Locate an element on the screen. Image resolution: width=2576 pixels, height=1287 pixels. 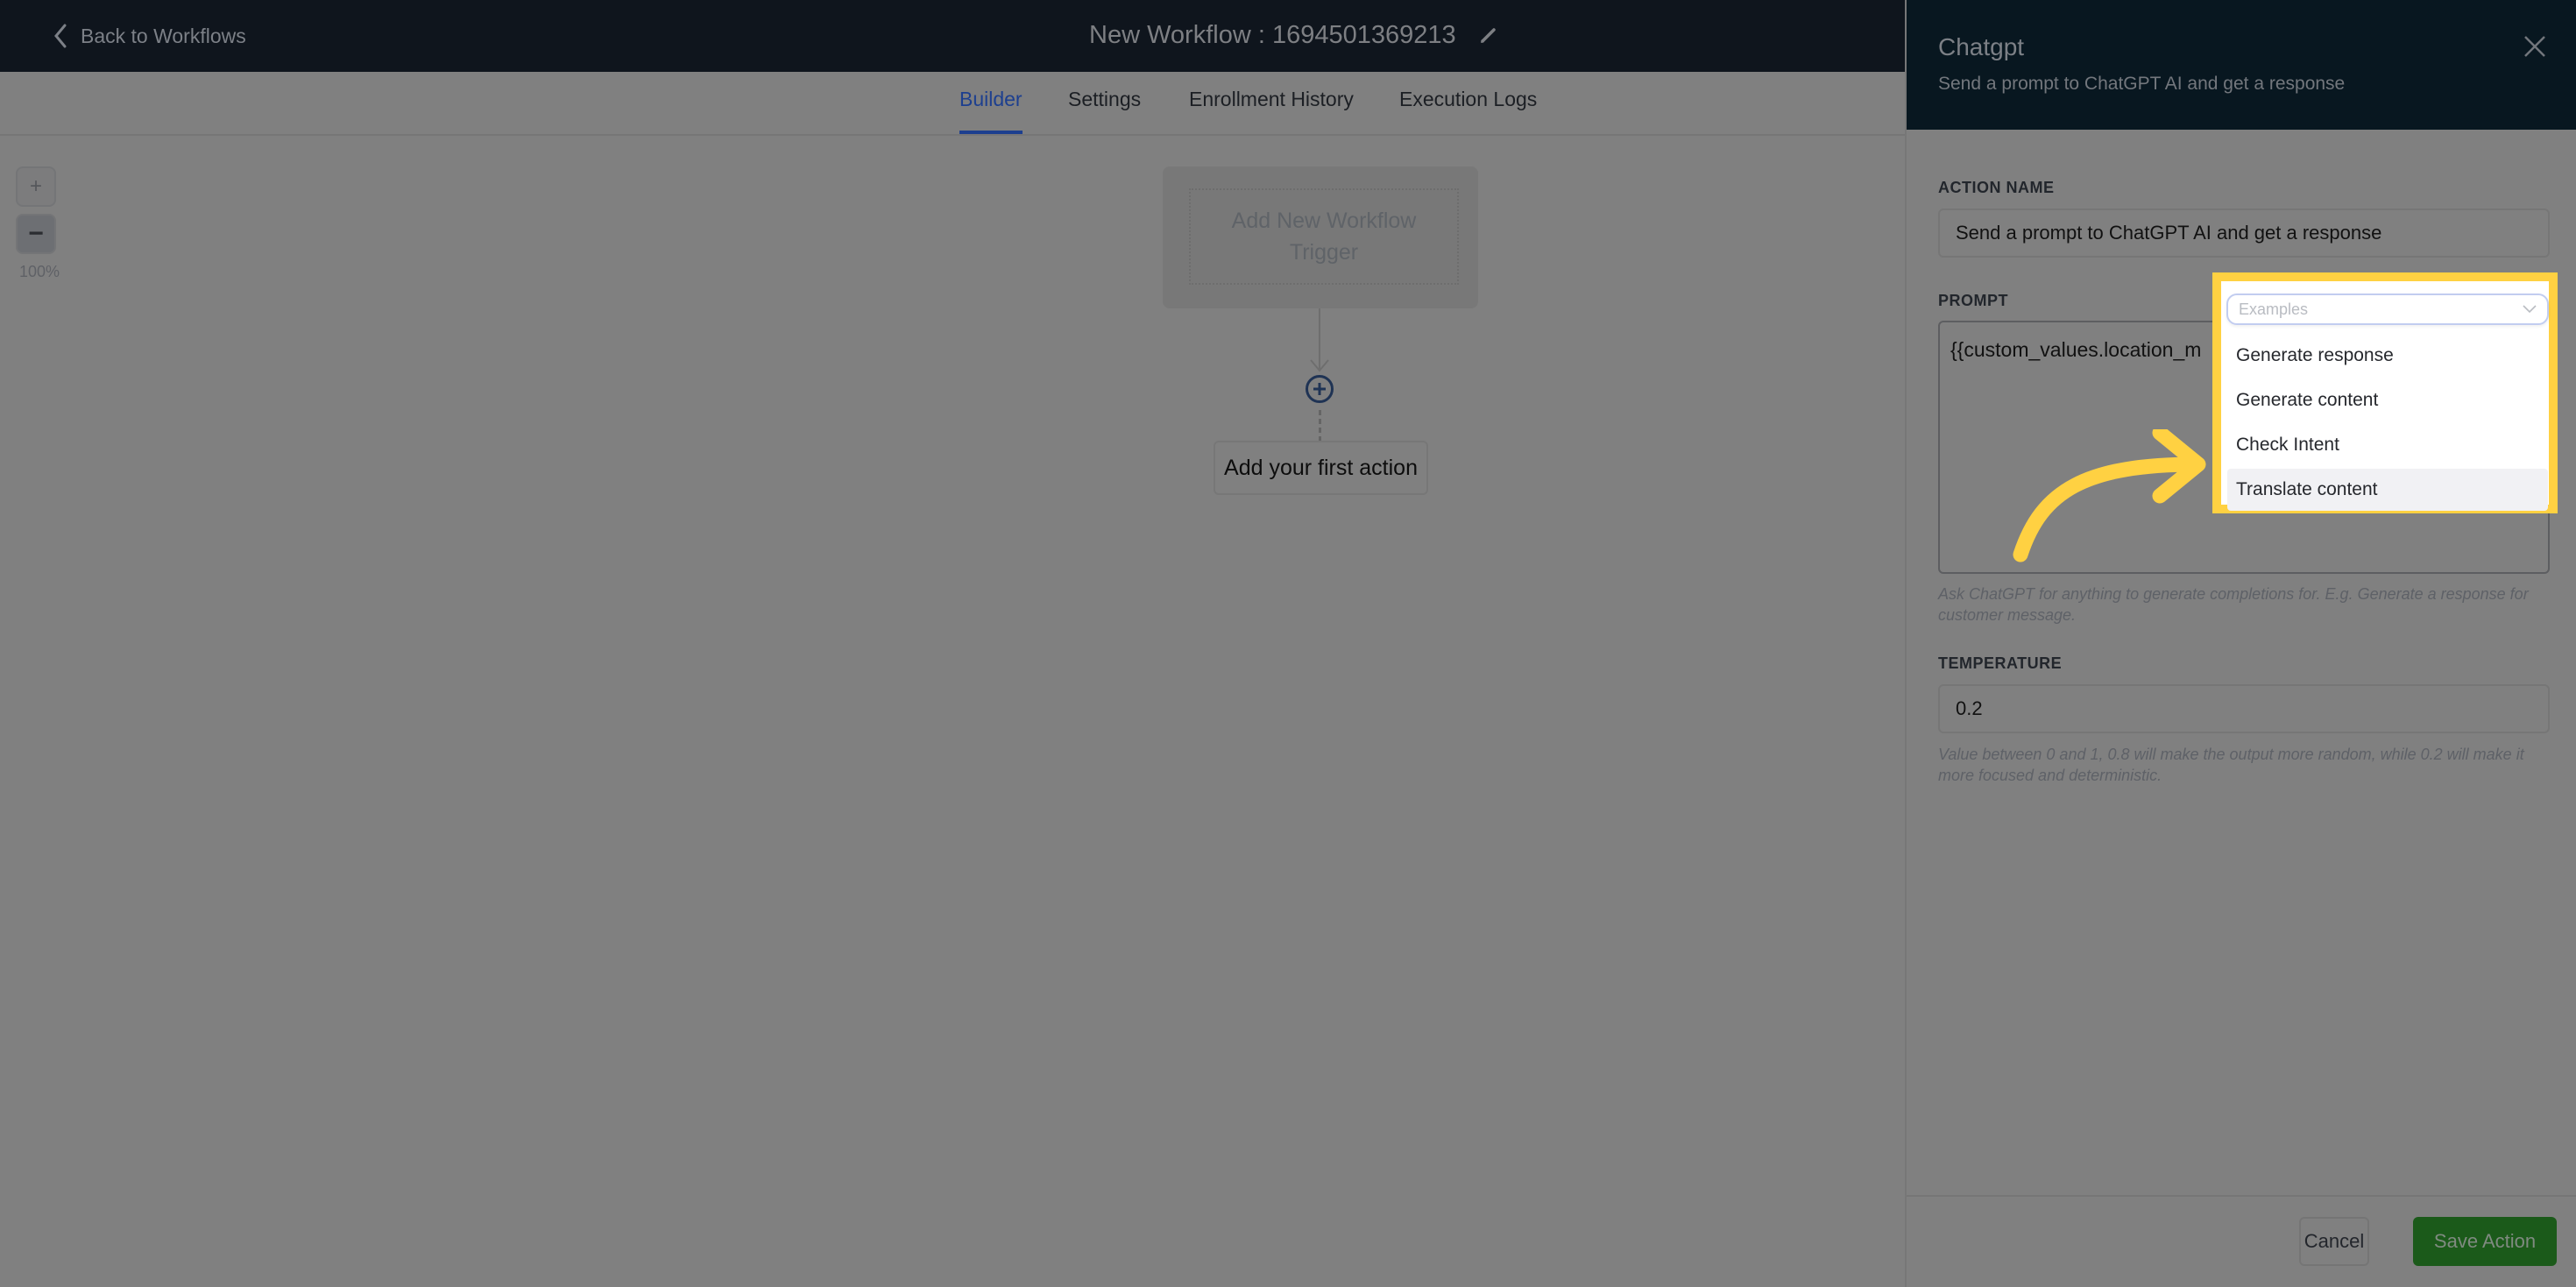
add-action-plus-icon is located at coordinates (1319, 389).